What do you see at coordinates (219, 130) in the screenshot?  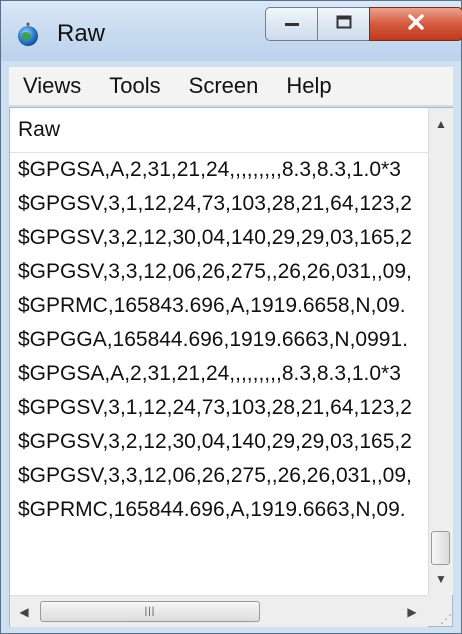 I see `column-header-raw: Raw` at bounding box center [219, 130].